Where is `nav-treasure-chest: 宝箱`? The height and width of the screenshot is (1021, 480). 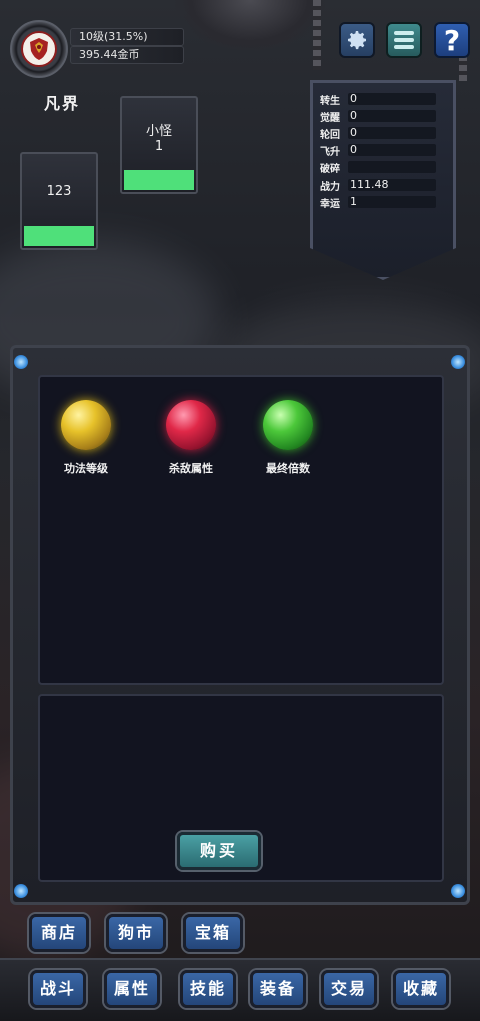
nav-treasure-chest: 宝箱 is located at coordinates (213, 933).